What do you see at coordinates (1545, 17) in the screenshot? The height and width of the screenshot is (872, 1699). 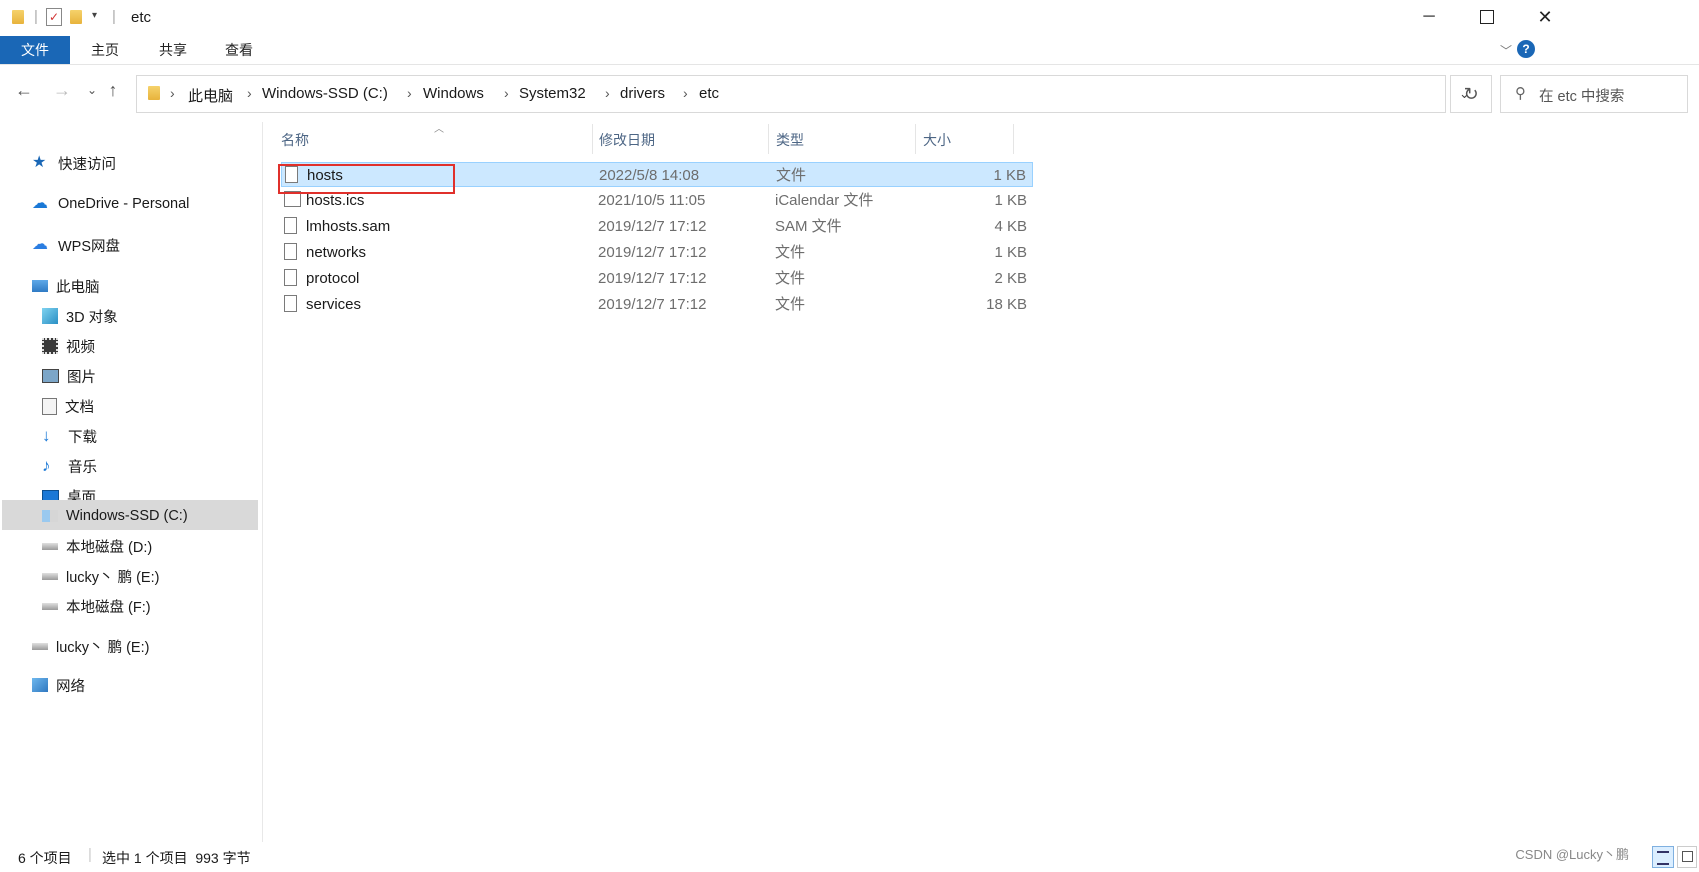 I see `close-button: ✕` at bounding box center [1545, 17].